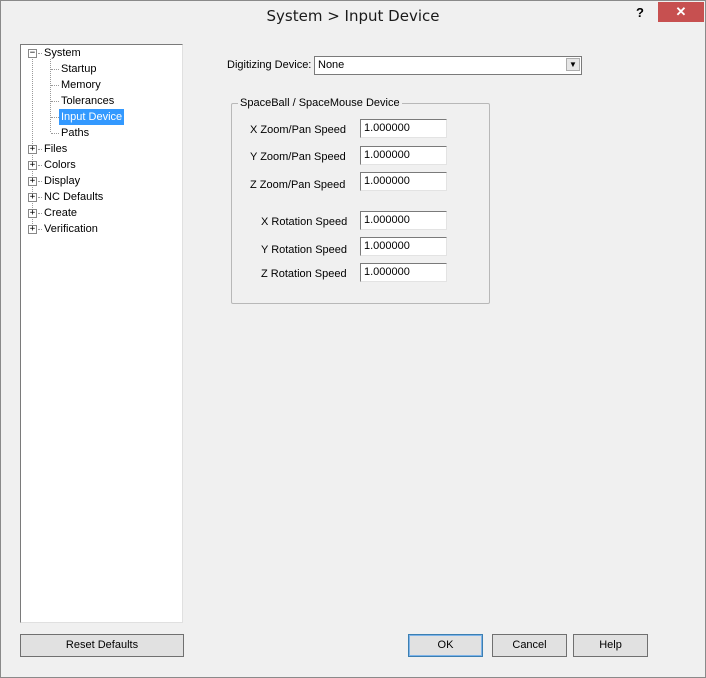 The image size is (706, 678). I want to click on tree-item-paths: Paths, so click(101, 133).